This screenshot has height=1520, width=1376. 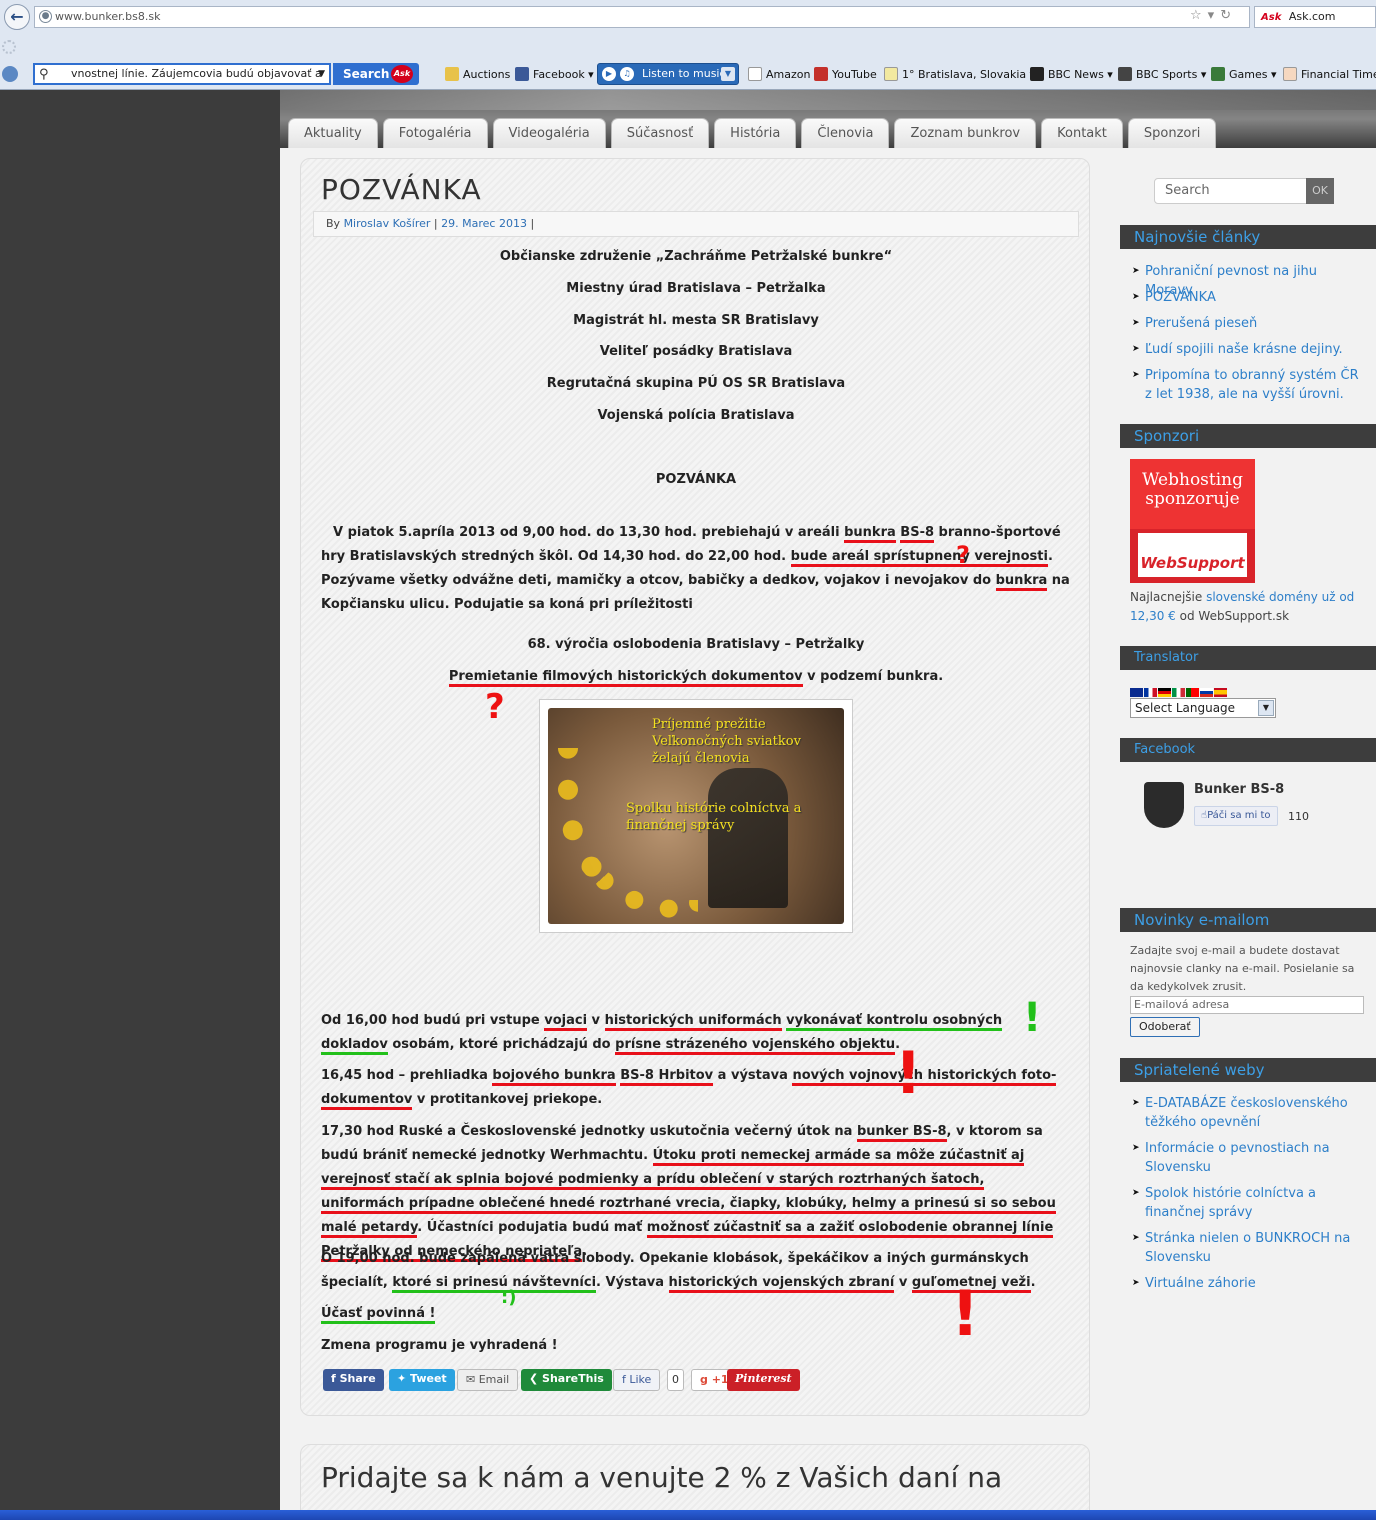 What do you see at coordinates (1220, 692) in the screenshot?
I see `flag-es-icon` at bounding box center [1220, 692].